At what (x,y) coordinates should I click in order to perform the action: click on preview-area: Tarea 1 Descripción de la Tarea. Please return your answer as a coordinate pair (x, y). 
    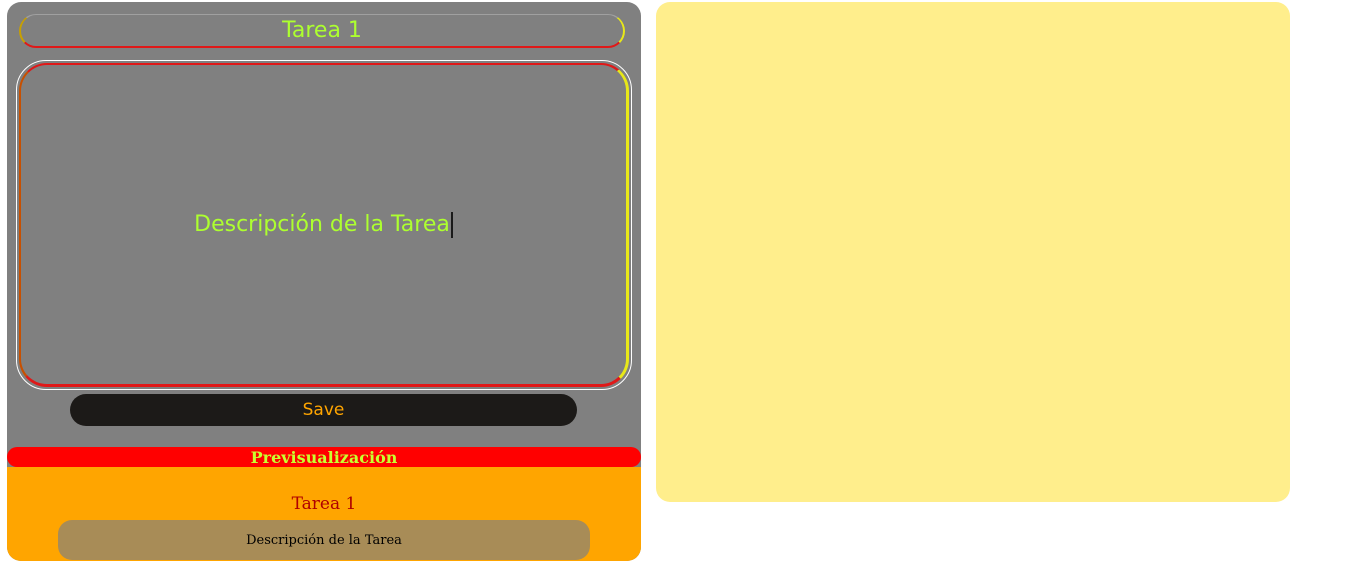
    Looking at the image, I should click on (324, 514).